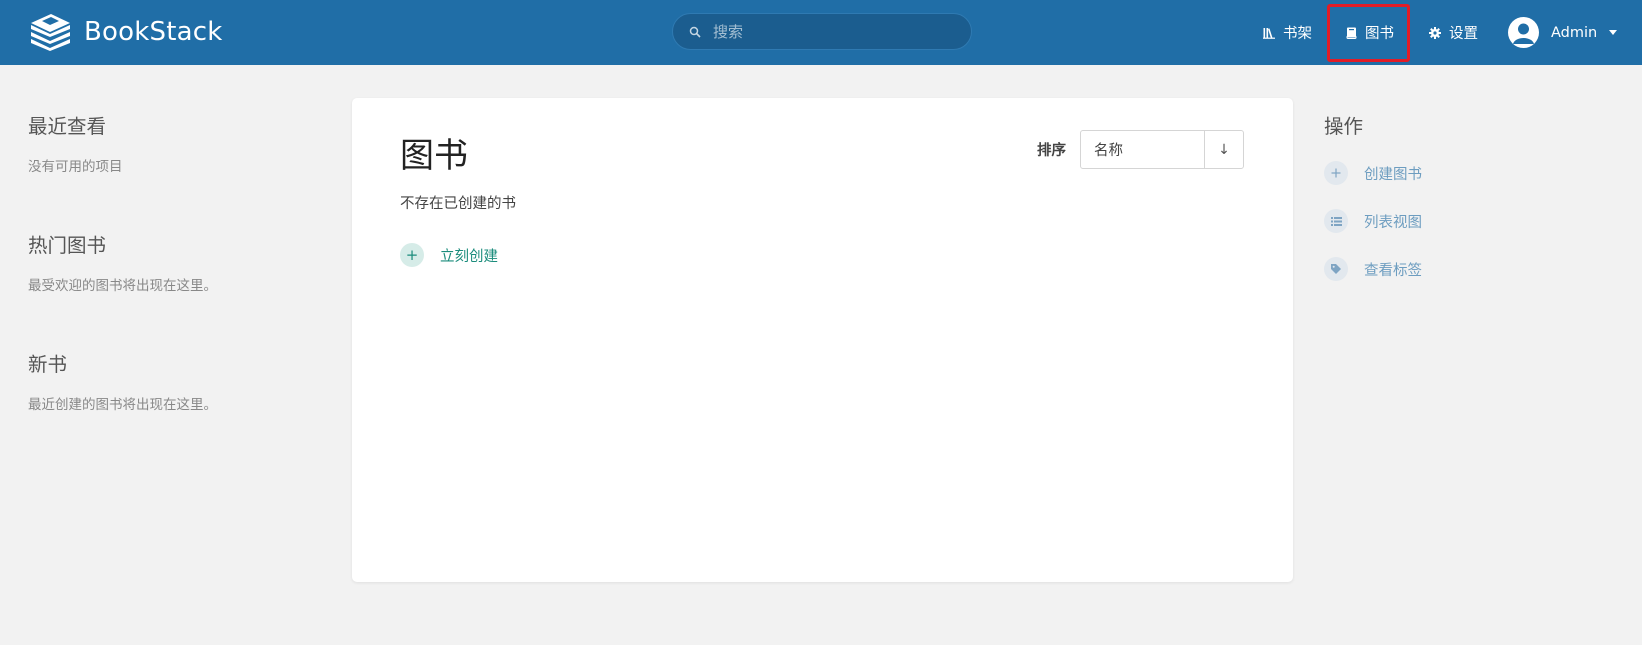  What do you see at coordinates (1336, 269) in the screenshot?
I see `tag-icon` at bounding box center [1336, 269].